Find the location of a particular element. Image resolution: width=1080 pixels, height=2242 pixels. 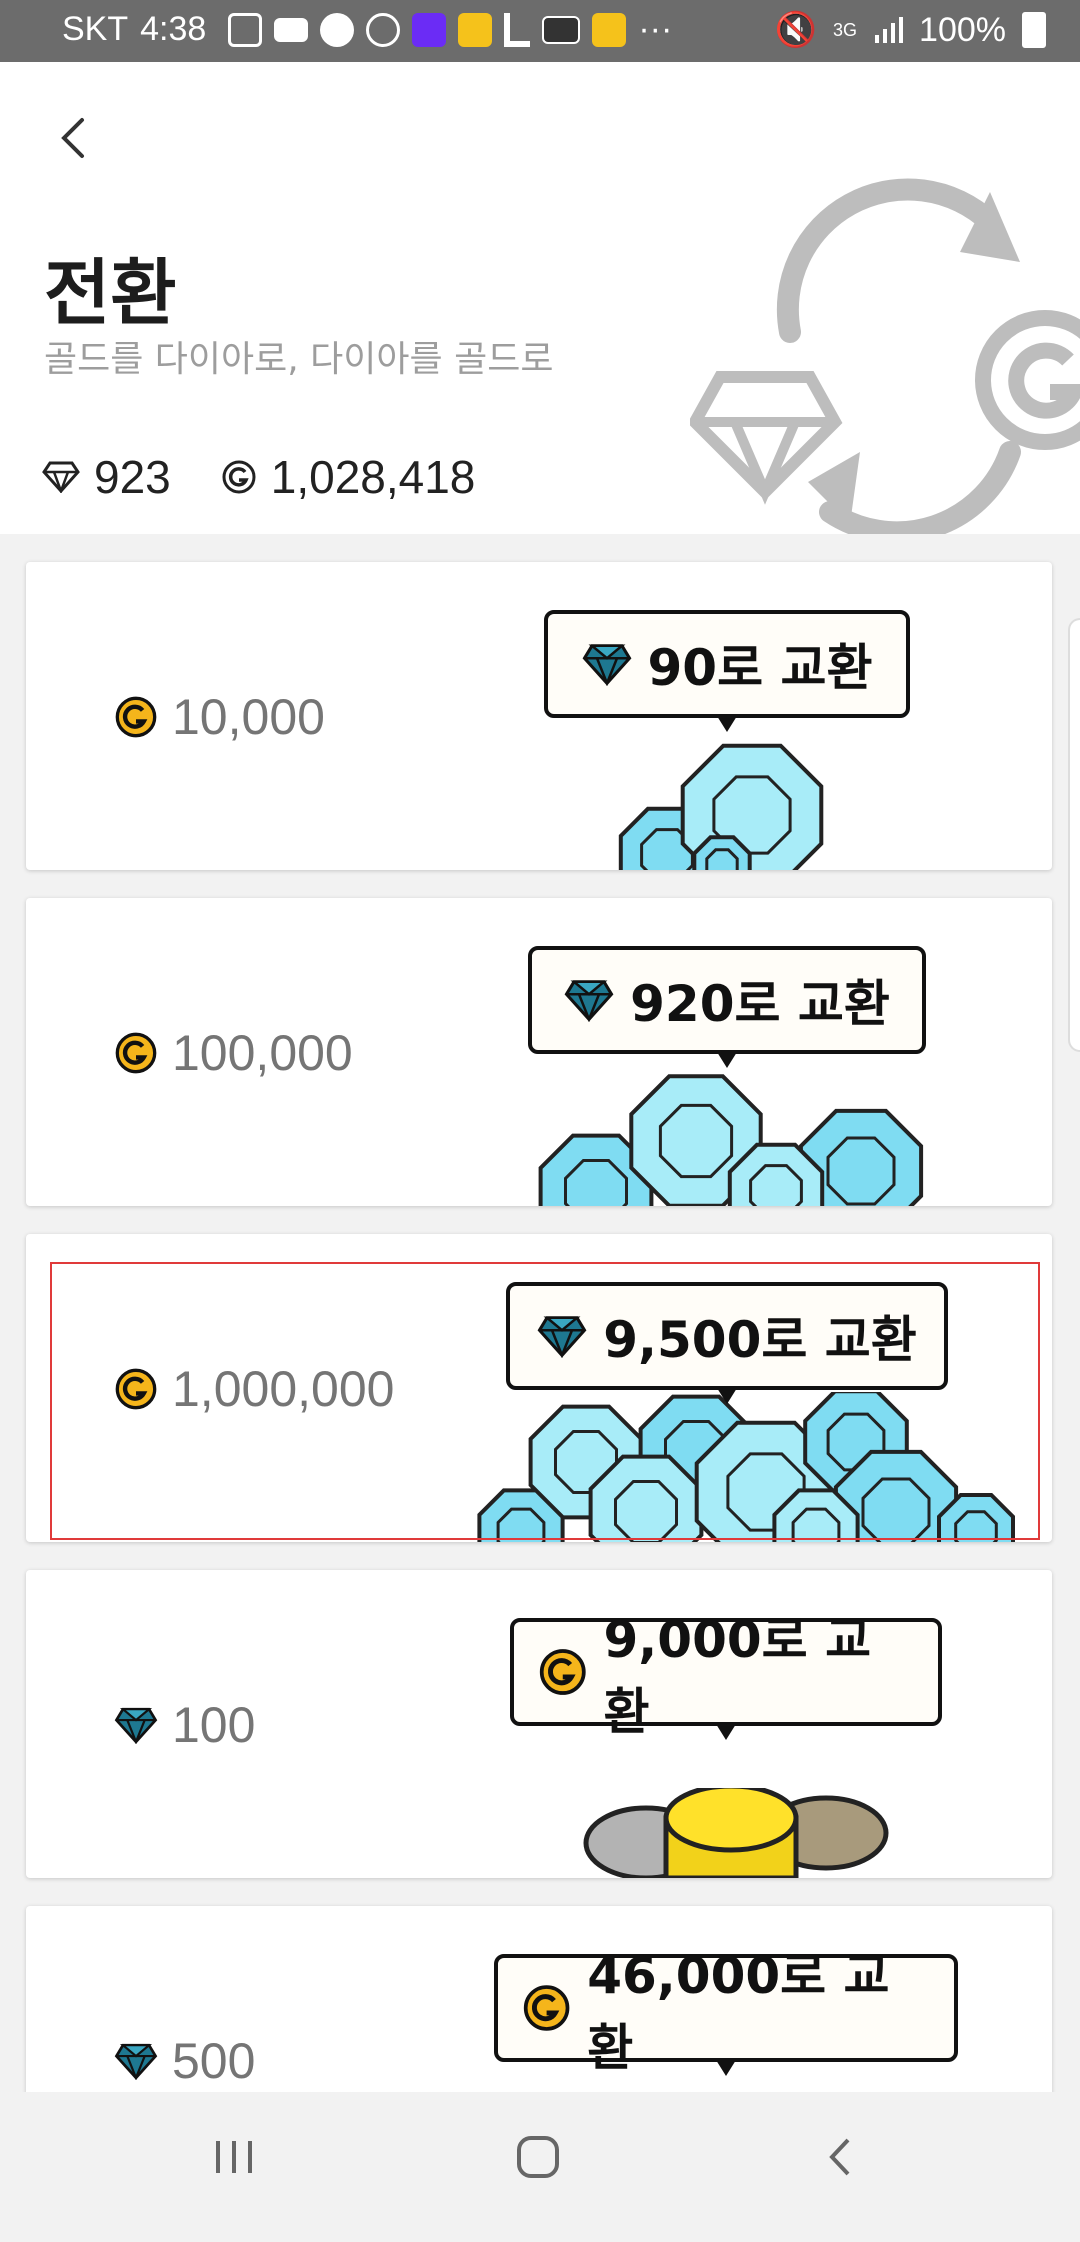

home-button is located at coordinates (538, 2157).